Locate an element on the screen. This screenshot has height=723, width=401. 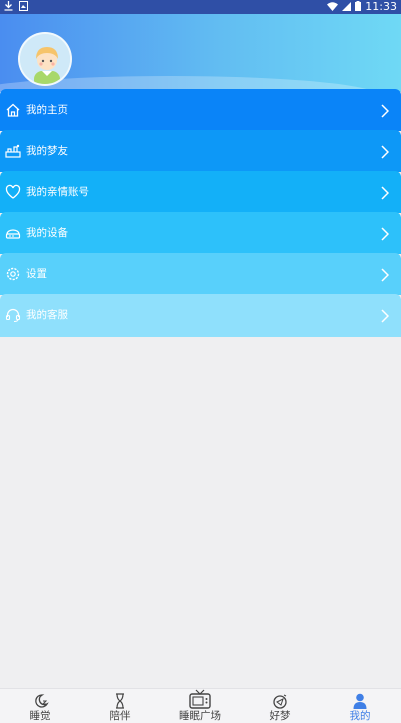
menu-item-label: 我的客服 is located at coordinates (47, 315).